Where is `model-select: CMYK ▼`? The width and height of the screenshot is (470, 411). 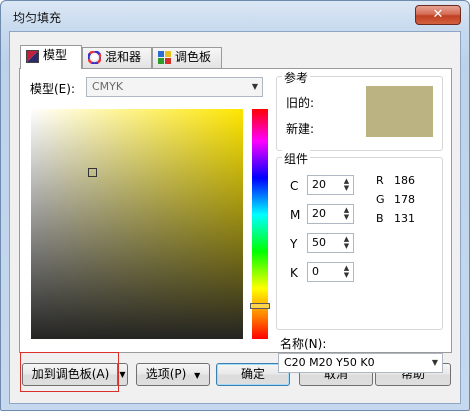 model-select: CMYK ▼ is located at coordinates (174, 87).